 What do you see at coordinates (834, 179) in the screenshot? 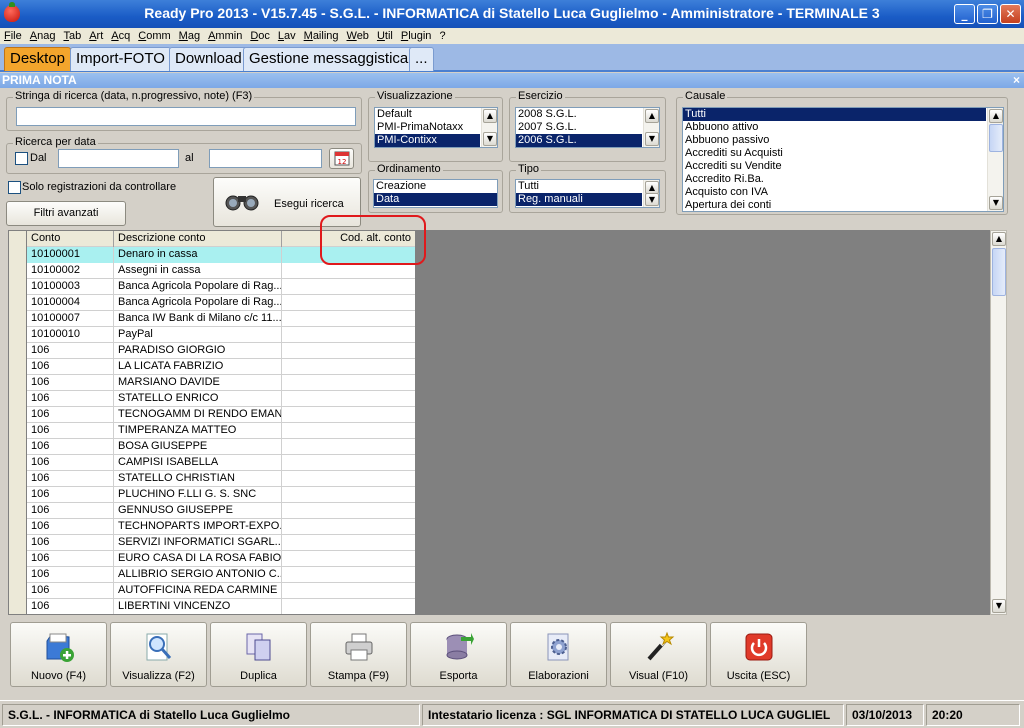
I see `causale-option: Accredito Ri.Ba.` at bounding box center [834, 179].